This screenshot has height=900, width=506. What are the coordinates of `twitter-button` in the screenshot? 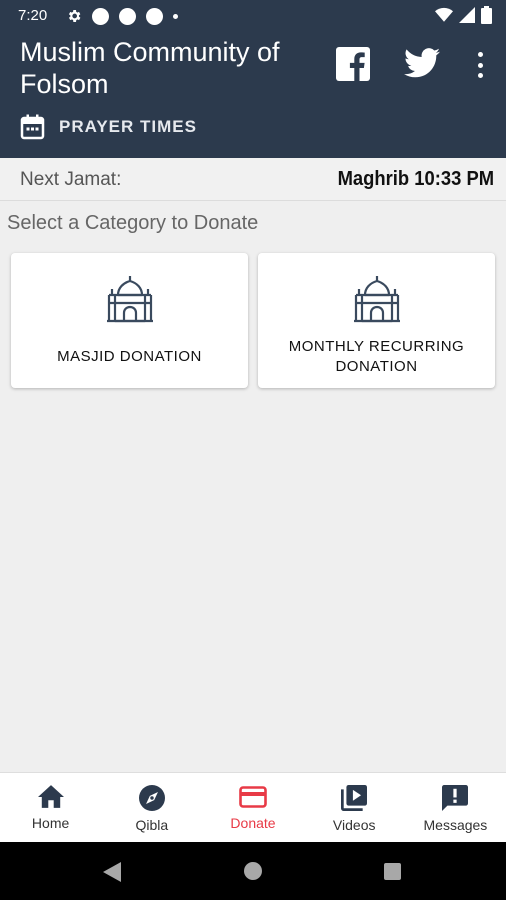 It's located at (422, 64).